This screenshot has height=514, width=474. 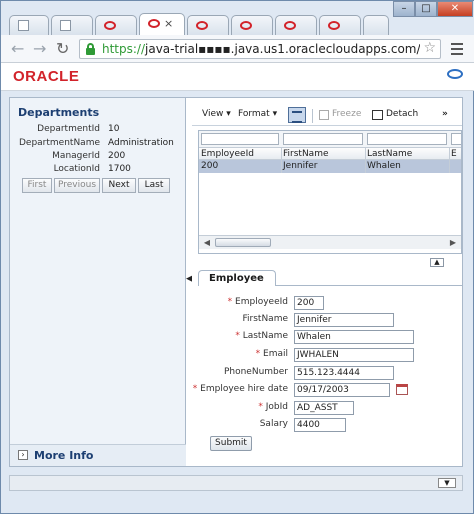 I want to click on salary-row: Salary 4400, so click(x=327, y=425).